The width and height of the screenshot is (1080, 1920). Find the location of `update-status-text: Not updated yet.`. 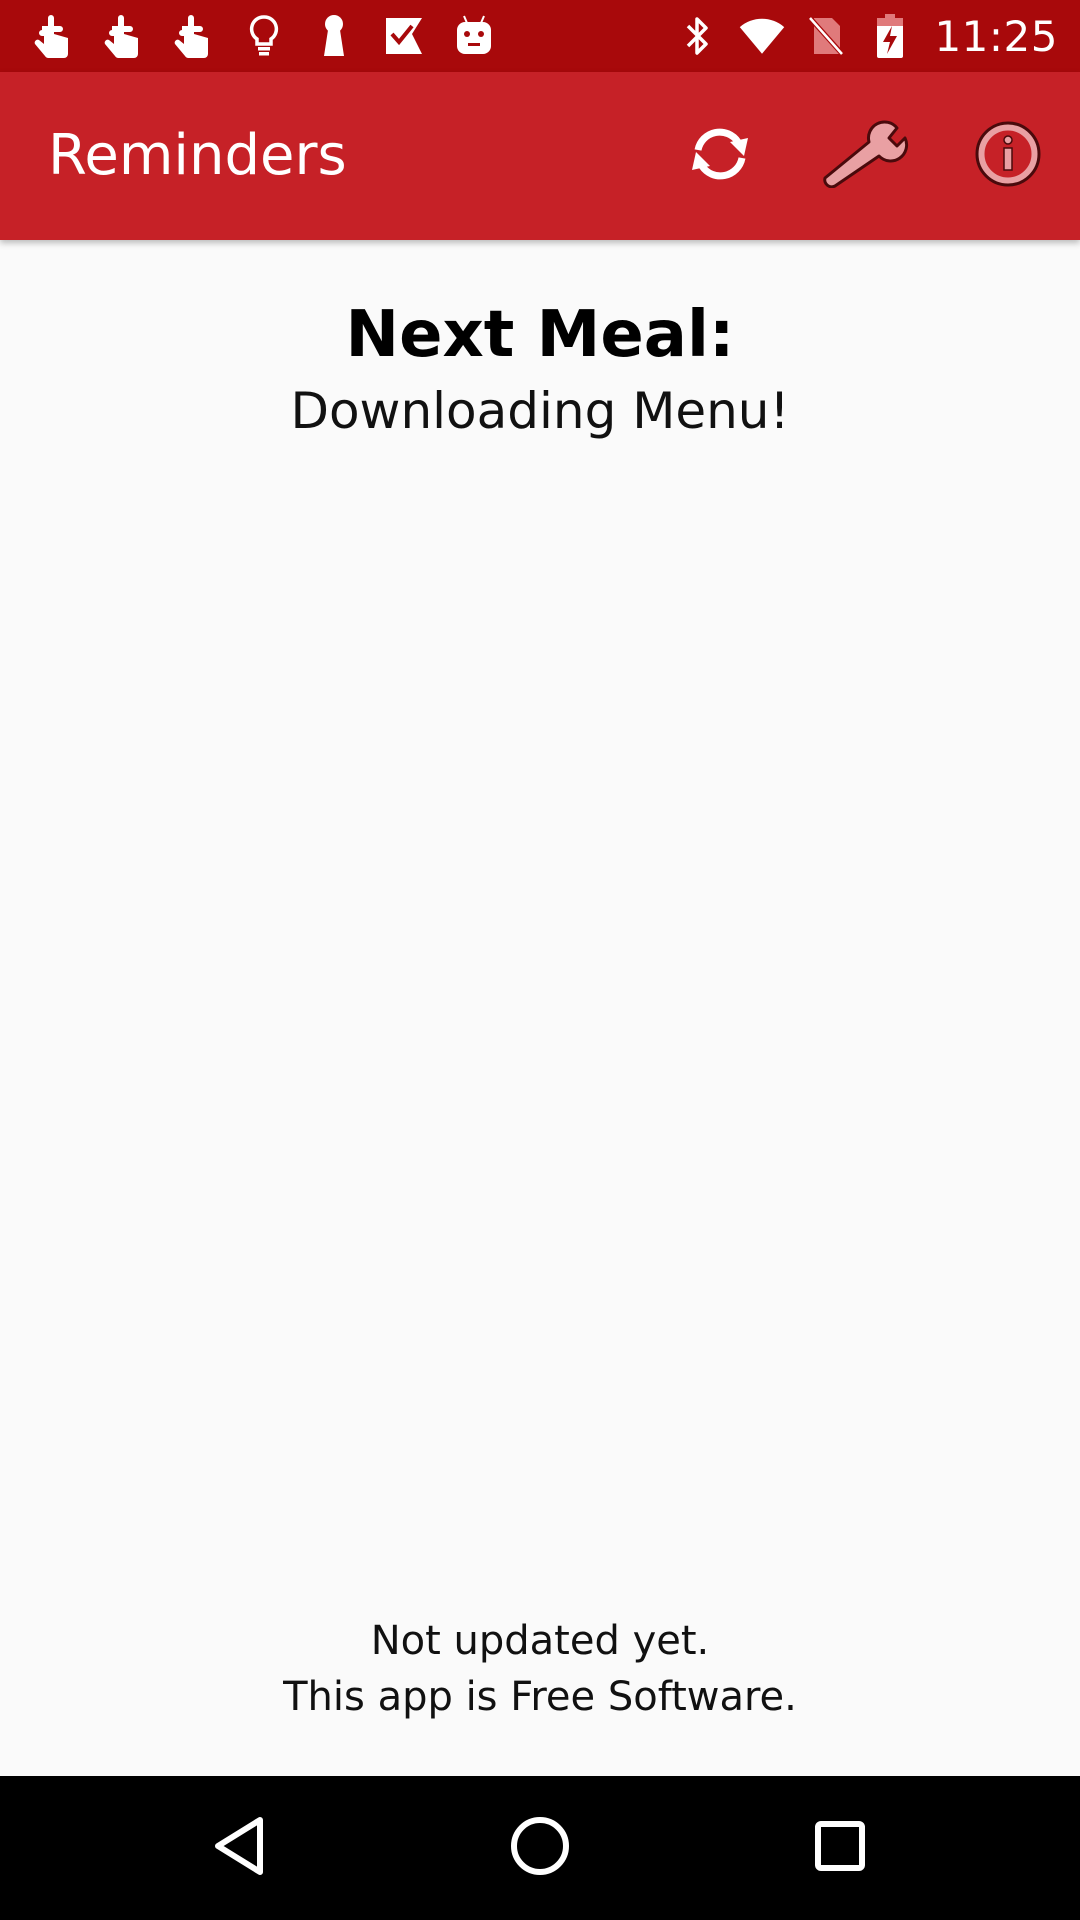

update-status-text: Not updated yet. is located at coordinates (540, 1641).